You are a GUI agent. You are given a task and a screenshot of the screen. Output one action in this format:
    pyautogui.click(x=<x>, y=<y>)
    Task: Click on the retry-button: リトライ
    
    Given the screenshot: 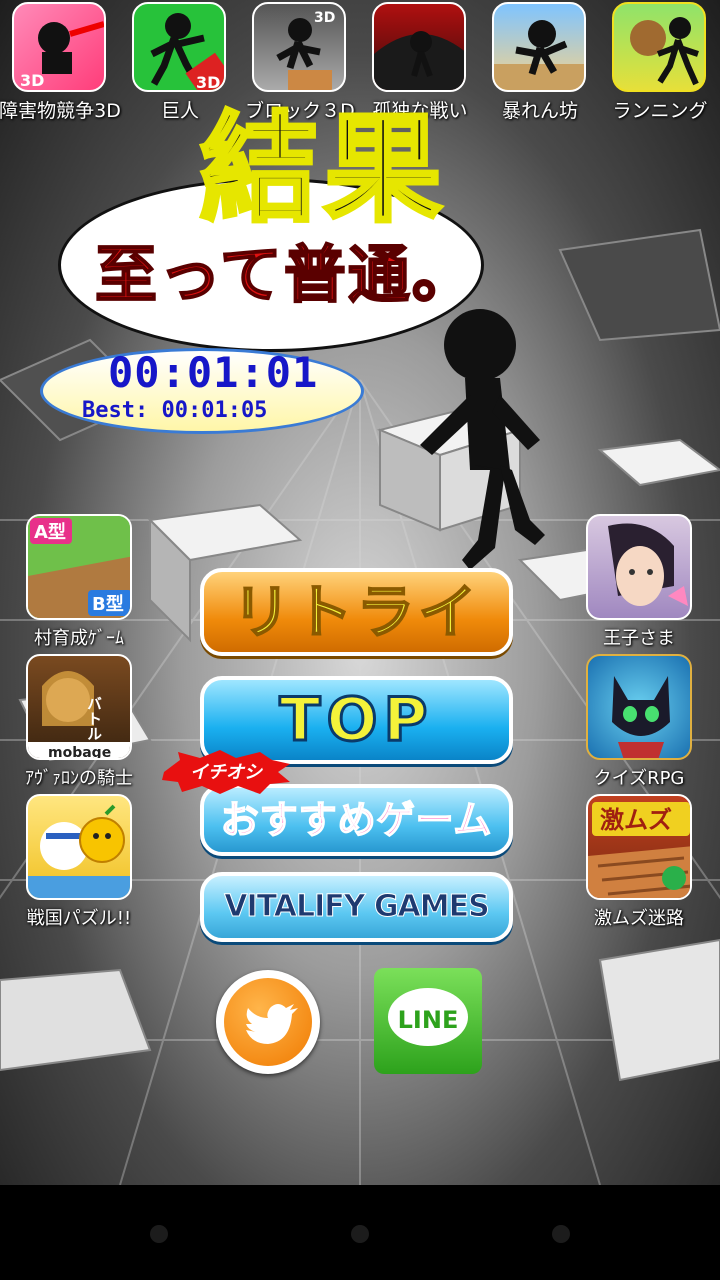 What is the action you would take?
    pyautogui.click(x=356, y=612)
    